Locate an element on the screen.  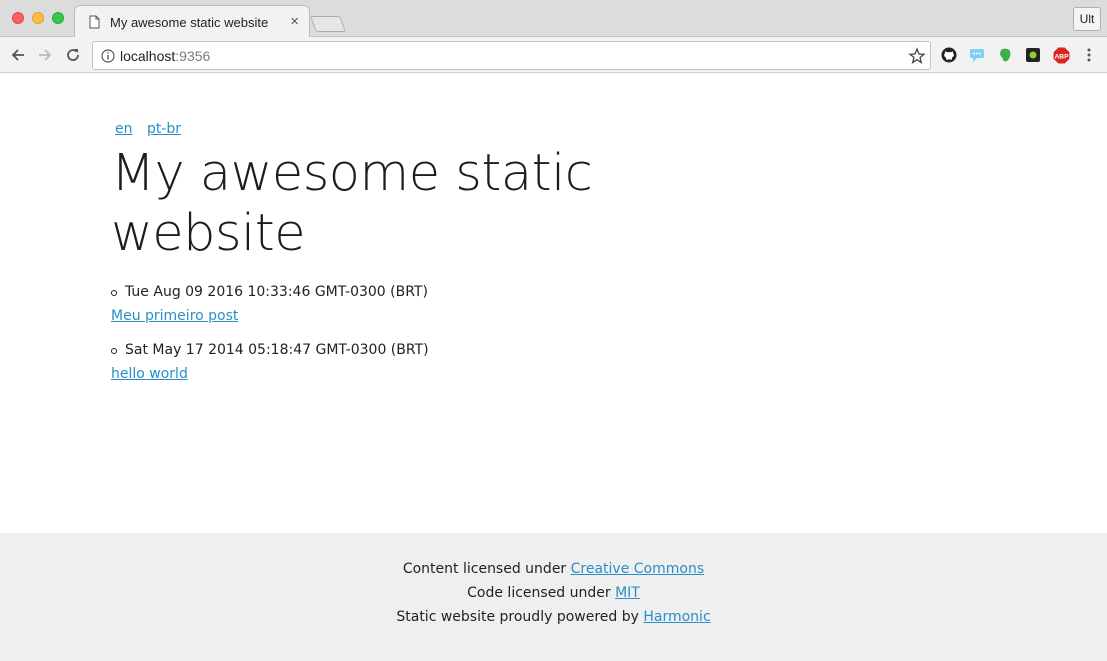
arrow-right-icon is located at coordinates (45, 55).